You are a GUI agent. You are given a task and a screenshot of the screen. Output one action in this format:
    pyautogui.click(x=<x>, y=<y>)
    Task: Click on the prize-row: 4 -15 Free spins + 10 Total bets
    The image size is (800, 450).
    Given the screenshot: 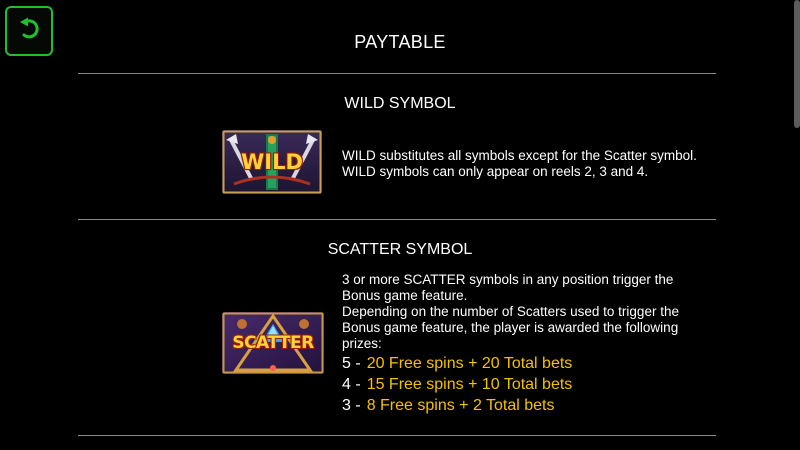 What is the action you would take?
    pyautogui.click(x=457, y=384)
    